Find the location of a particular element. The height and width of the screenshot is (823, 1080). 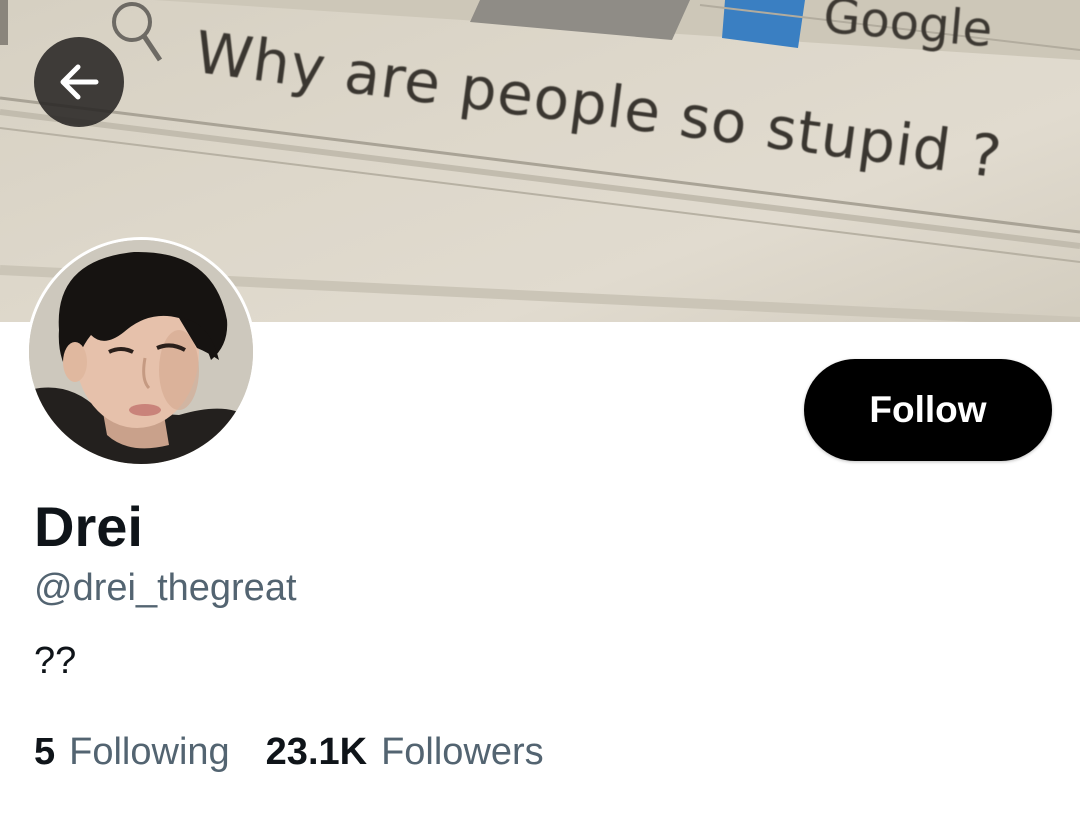

following-label: Following is located at coordinates (149, 752).